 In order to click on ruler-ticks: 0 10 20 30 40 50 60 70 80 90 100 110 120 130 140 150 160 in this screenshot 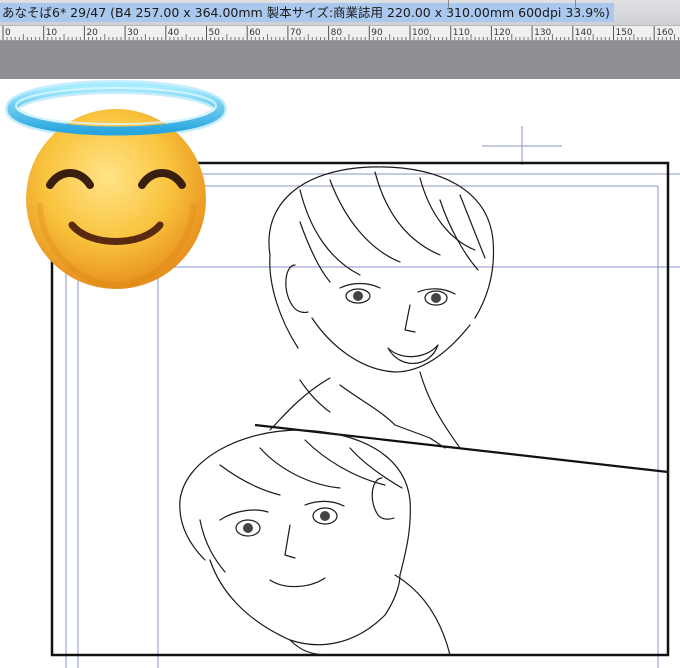, I will do `click(341, 33)`.